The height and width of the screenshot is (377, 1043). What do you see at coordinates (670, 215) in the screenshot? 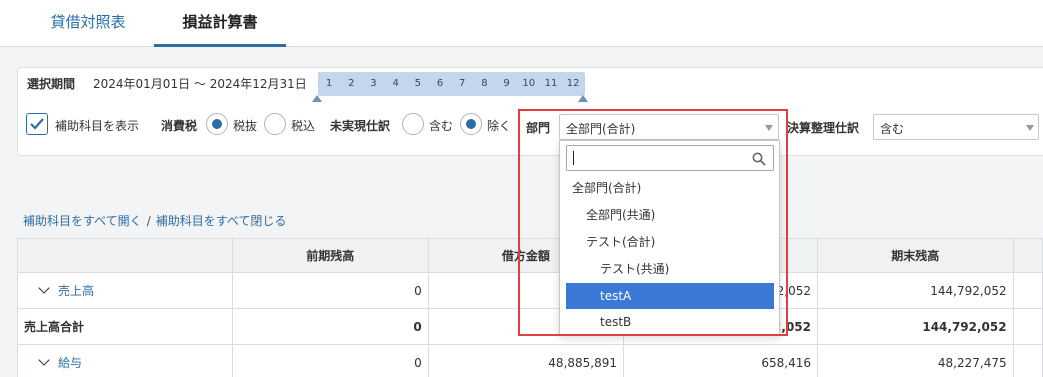
I see `dropdown-item-all-common: 全部門(共通)` at bounding box center [670, 215].